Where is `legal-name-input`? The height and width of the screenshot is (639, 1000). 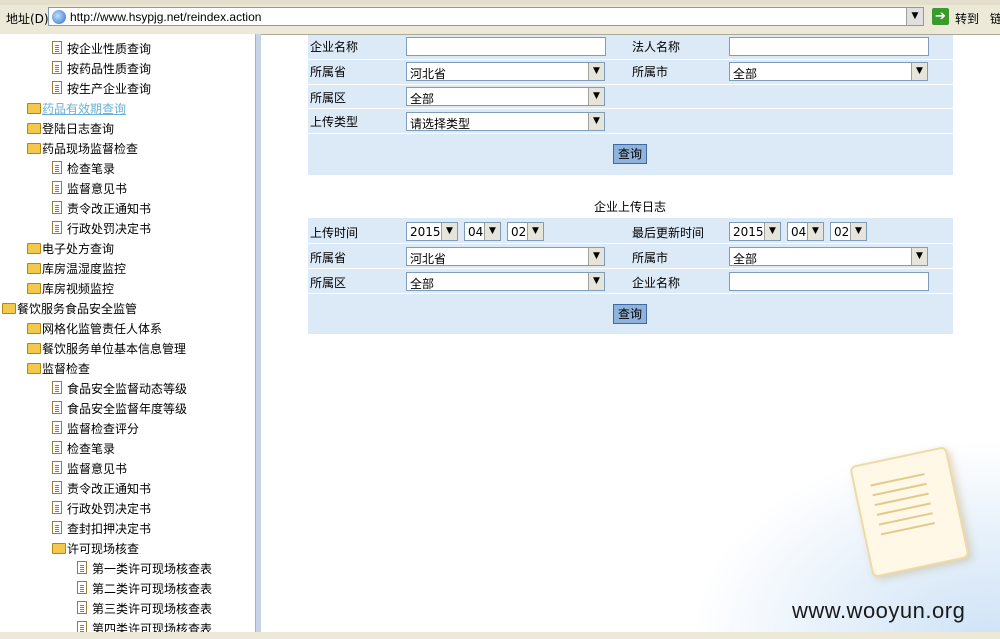
legal-name-input is located at coordinates (829, 46).